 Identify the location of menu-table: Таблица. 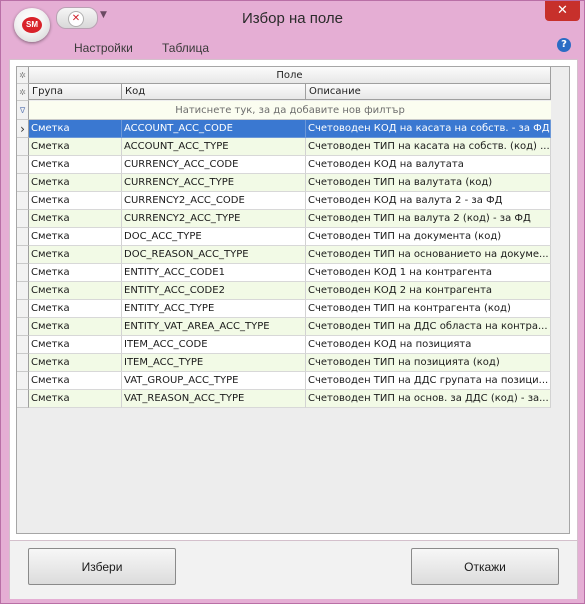
(185, 48).